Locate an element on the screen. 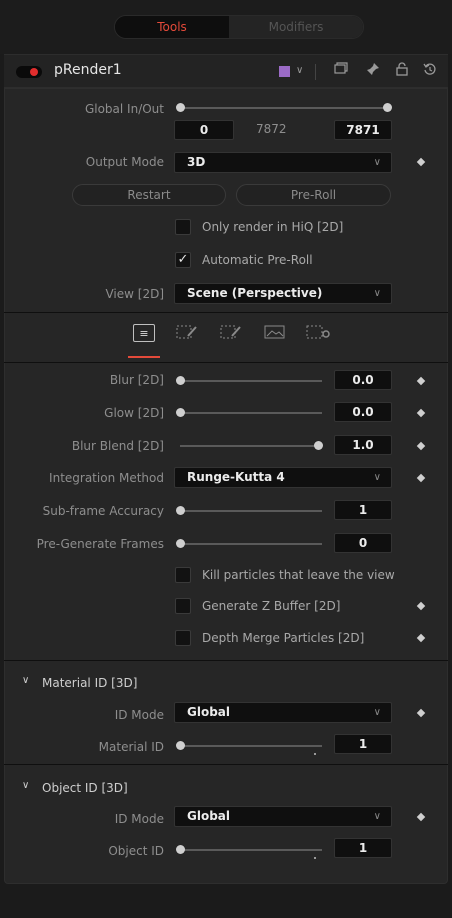  integration-value: Runge-Kutta 4 is located at coordinates (236, 477).